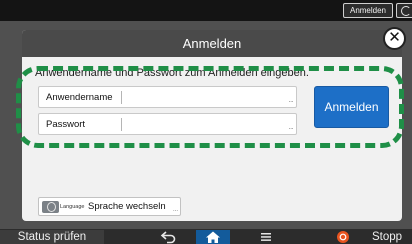 The width and height of the screenshot is (412, 244). Describe the element at coordinates (169, 236) in the screenshot. I see `back-icon` at that location.